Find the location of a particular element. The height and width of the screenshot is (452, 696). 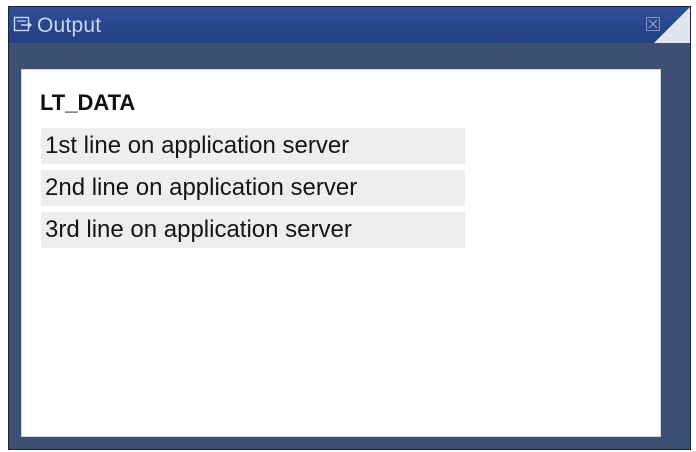

data-line: 3rd line on application server is located at coordinates (253, 230).